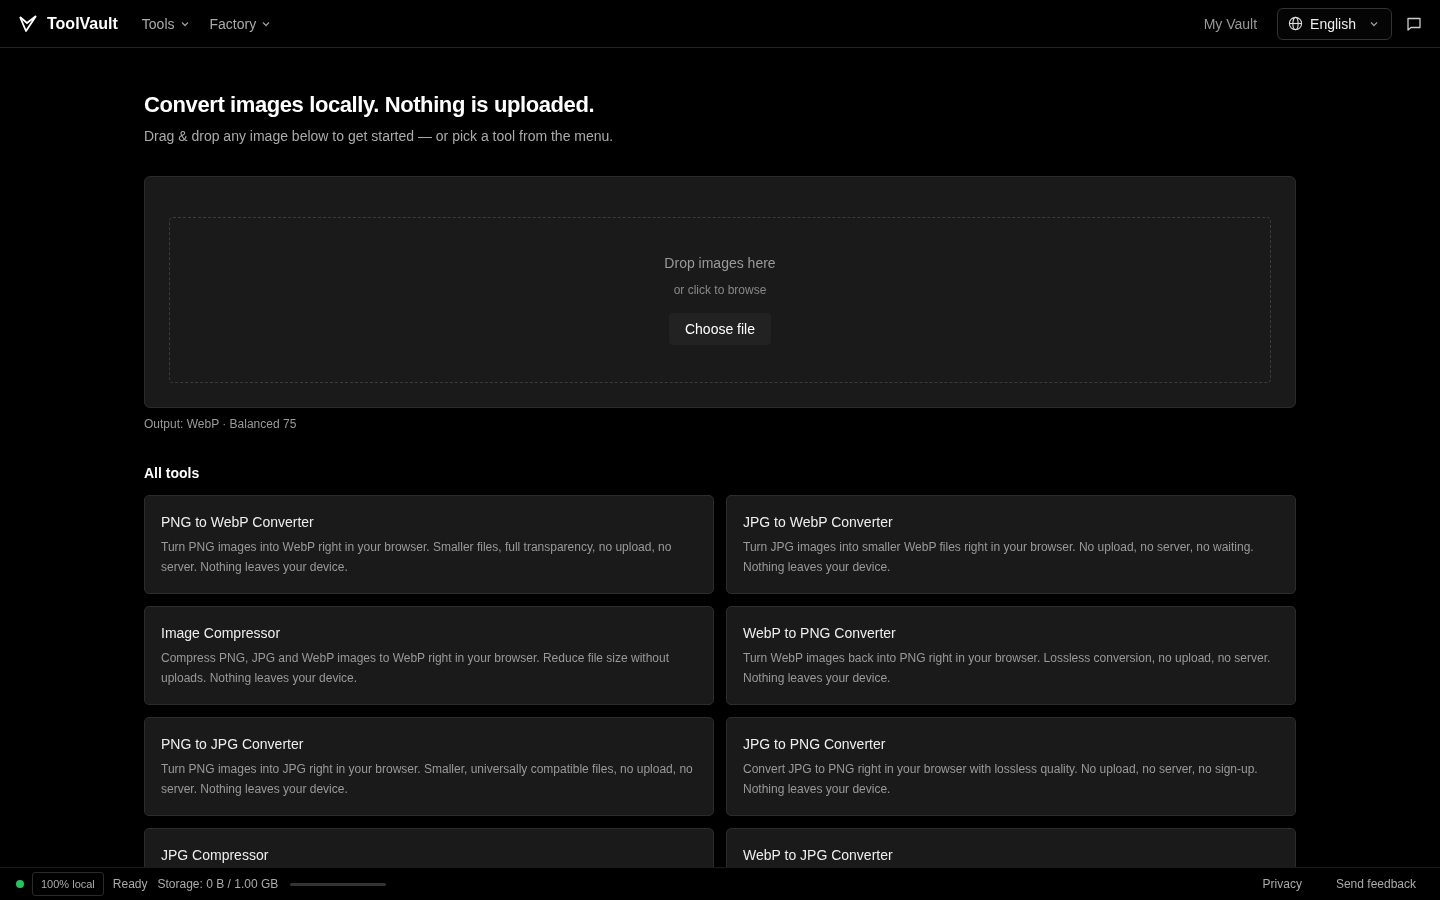  Describe the element at coordinates (221, 424) in the screenshot. I see `output-note: Output: WebP · Balanced 75` at that location.